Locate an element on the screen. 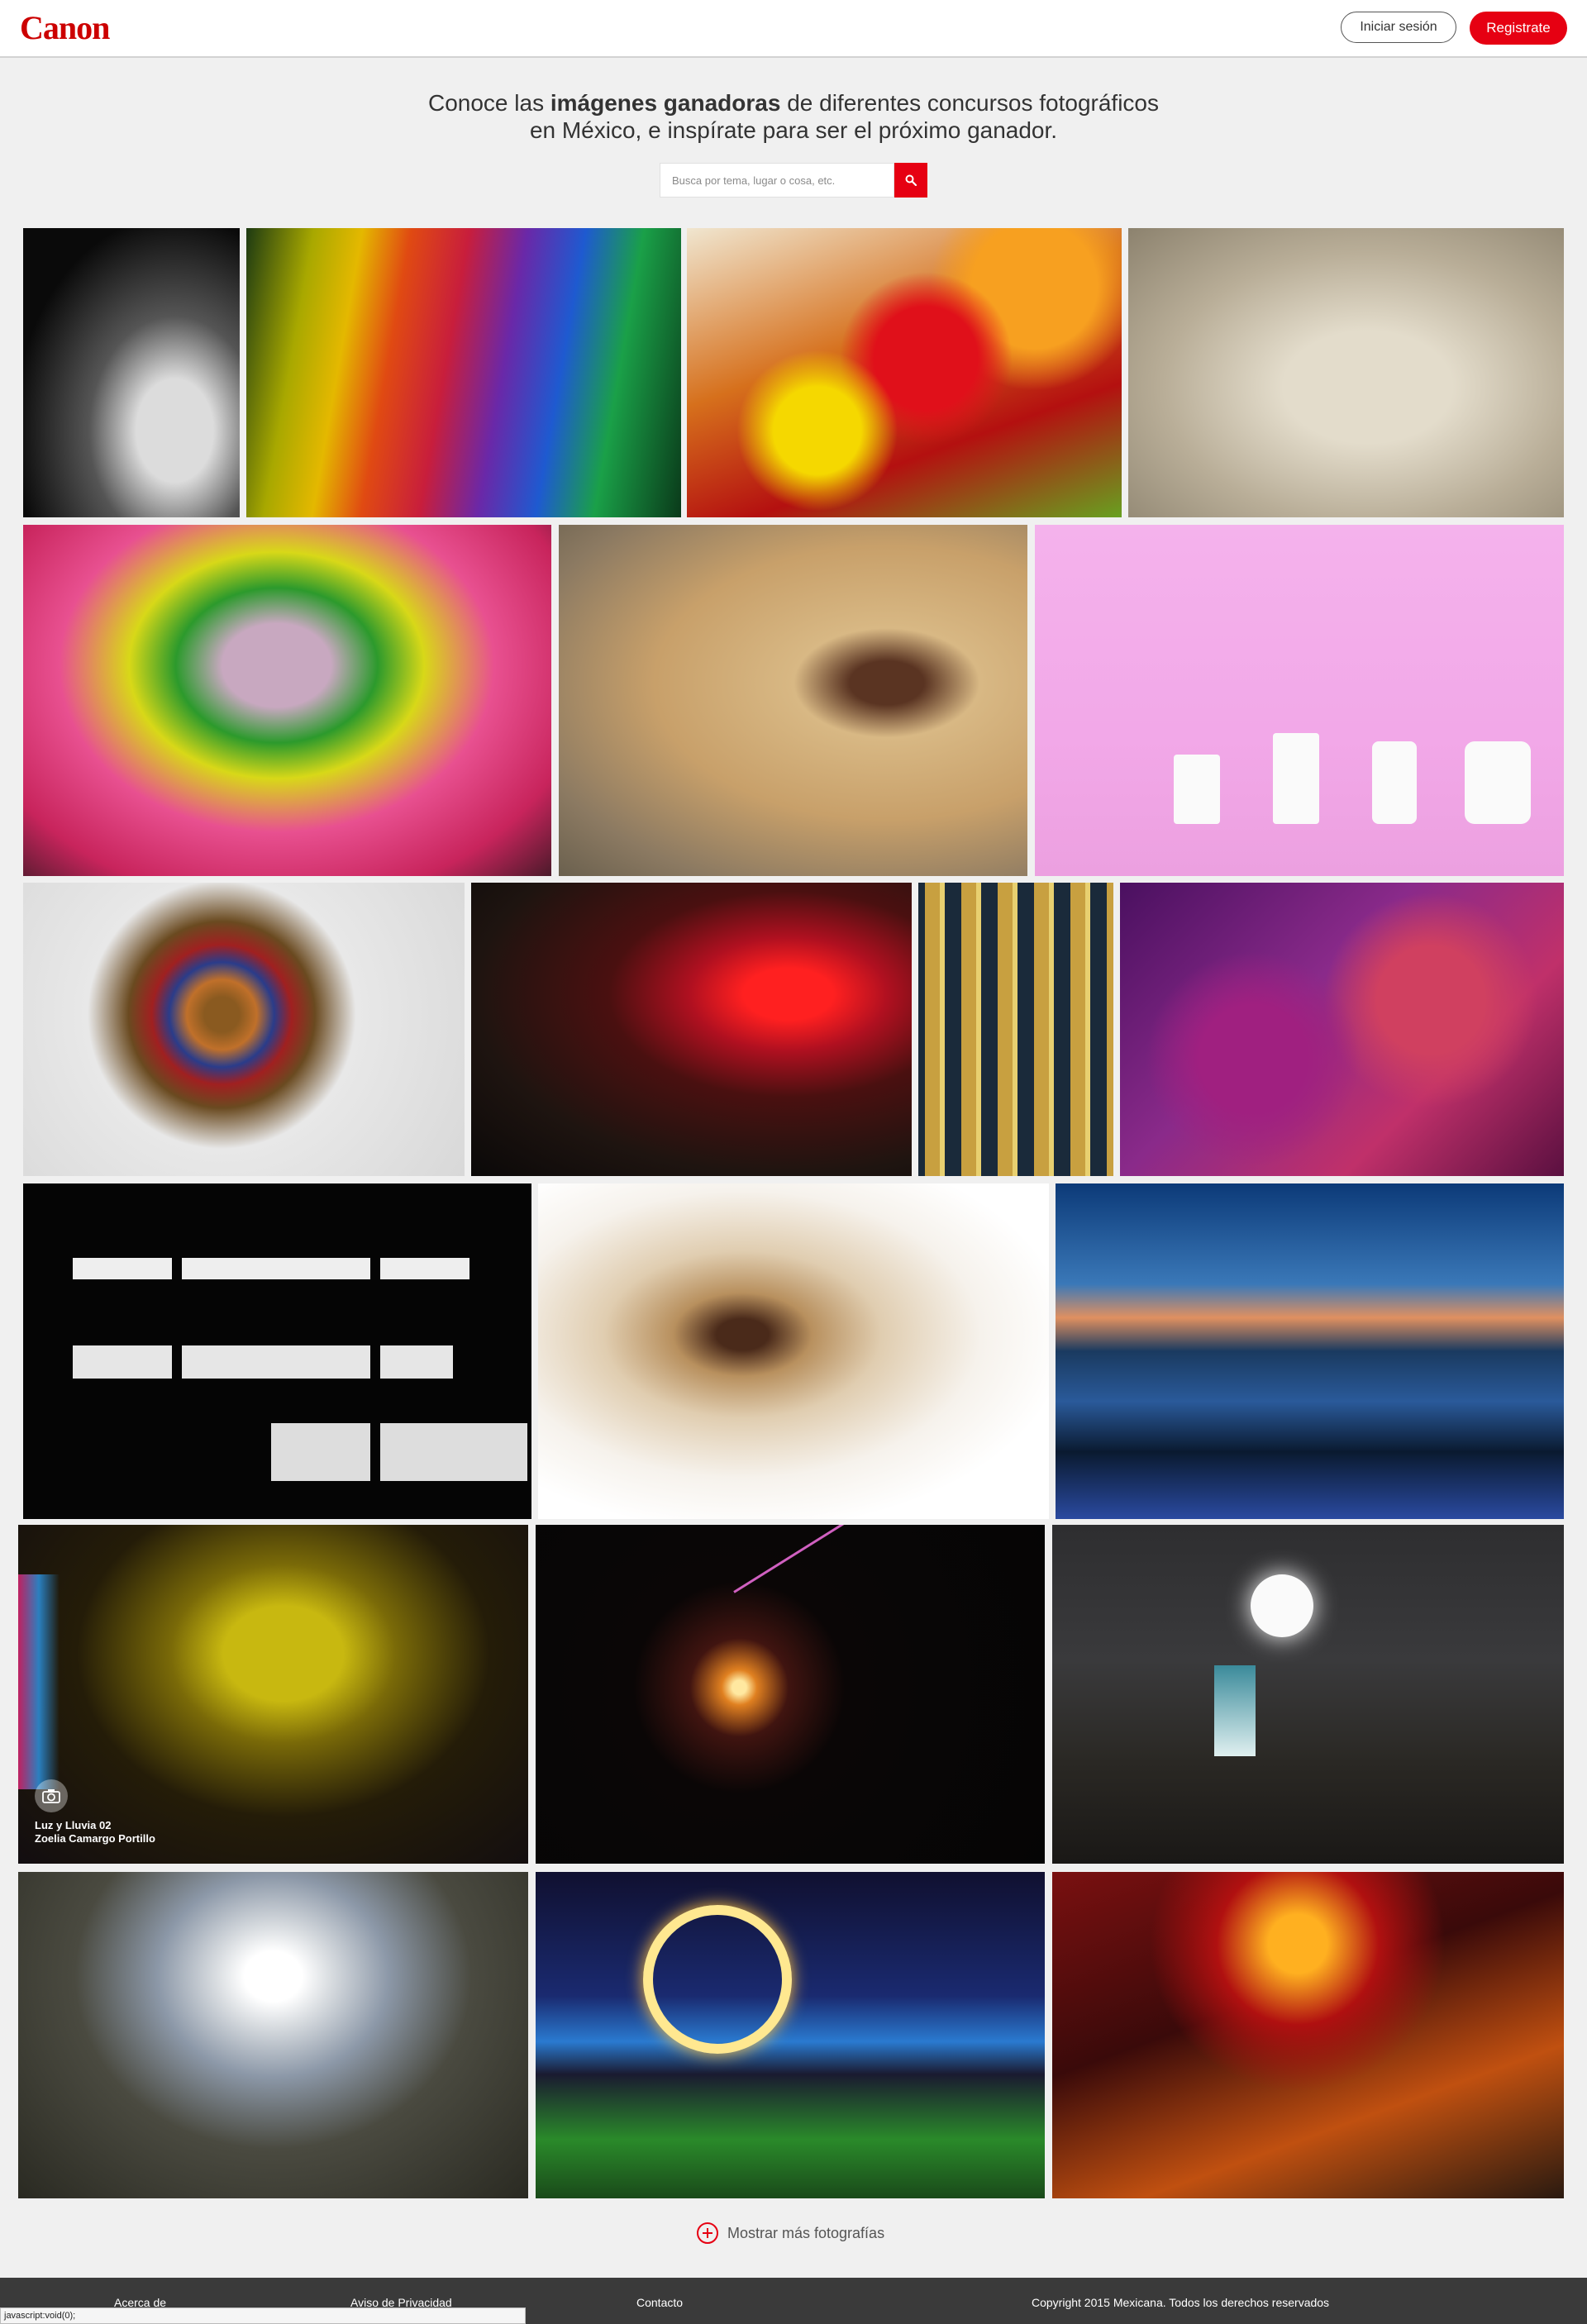  photo-paper-spiral is located at coordinates (793, 1351).